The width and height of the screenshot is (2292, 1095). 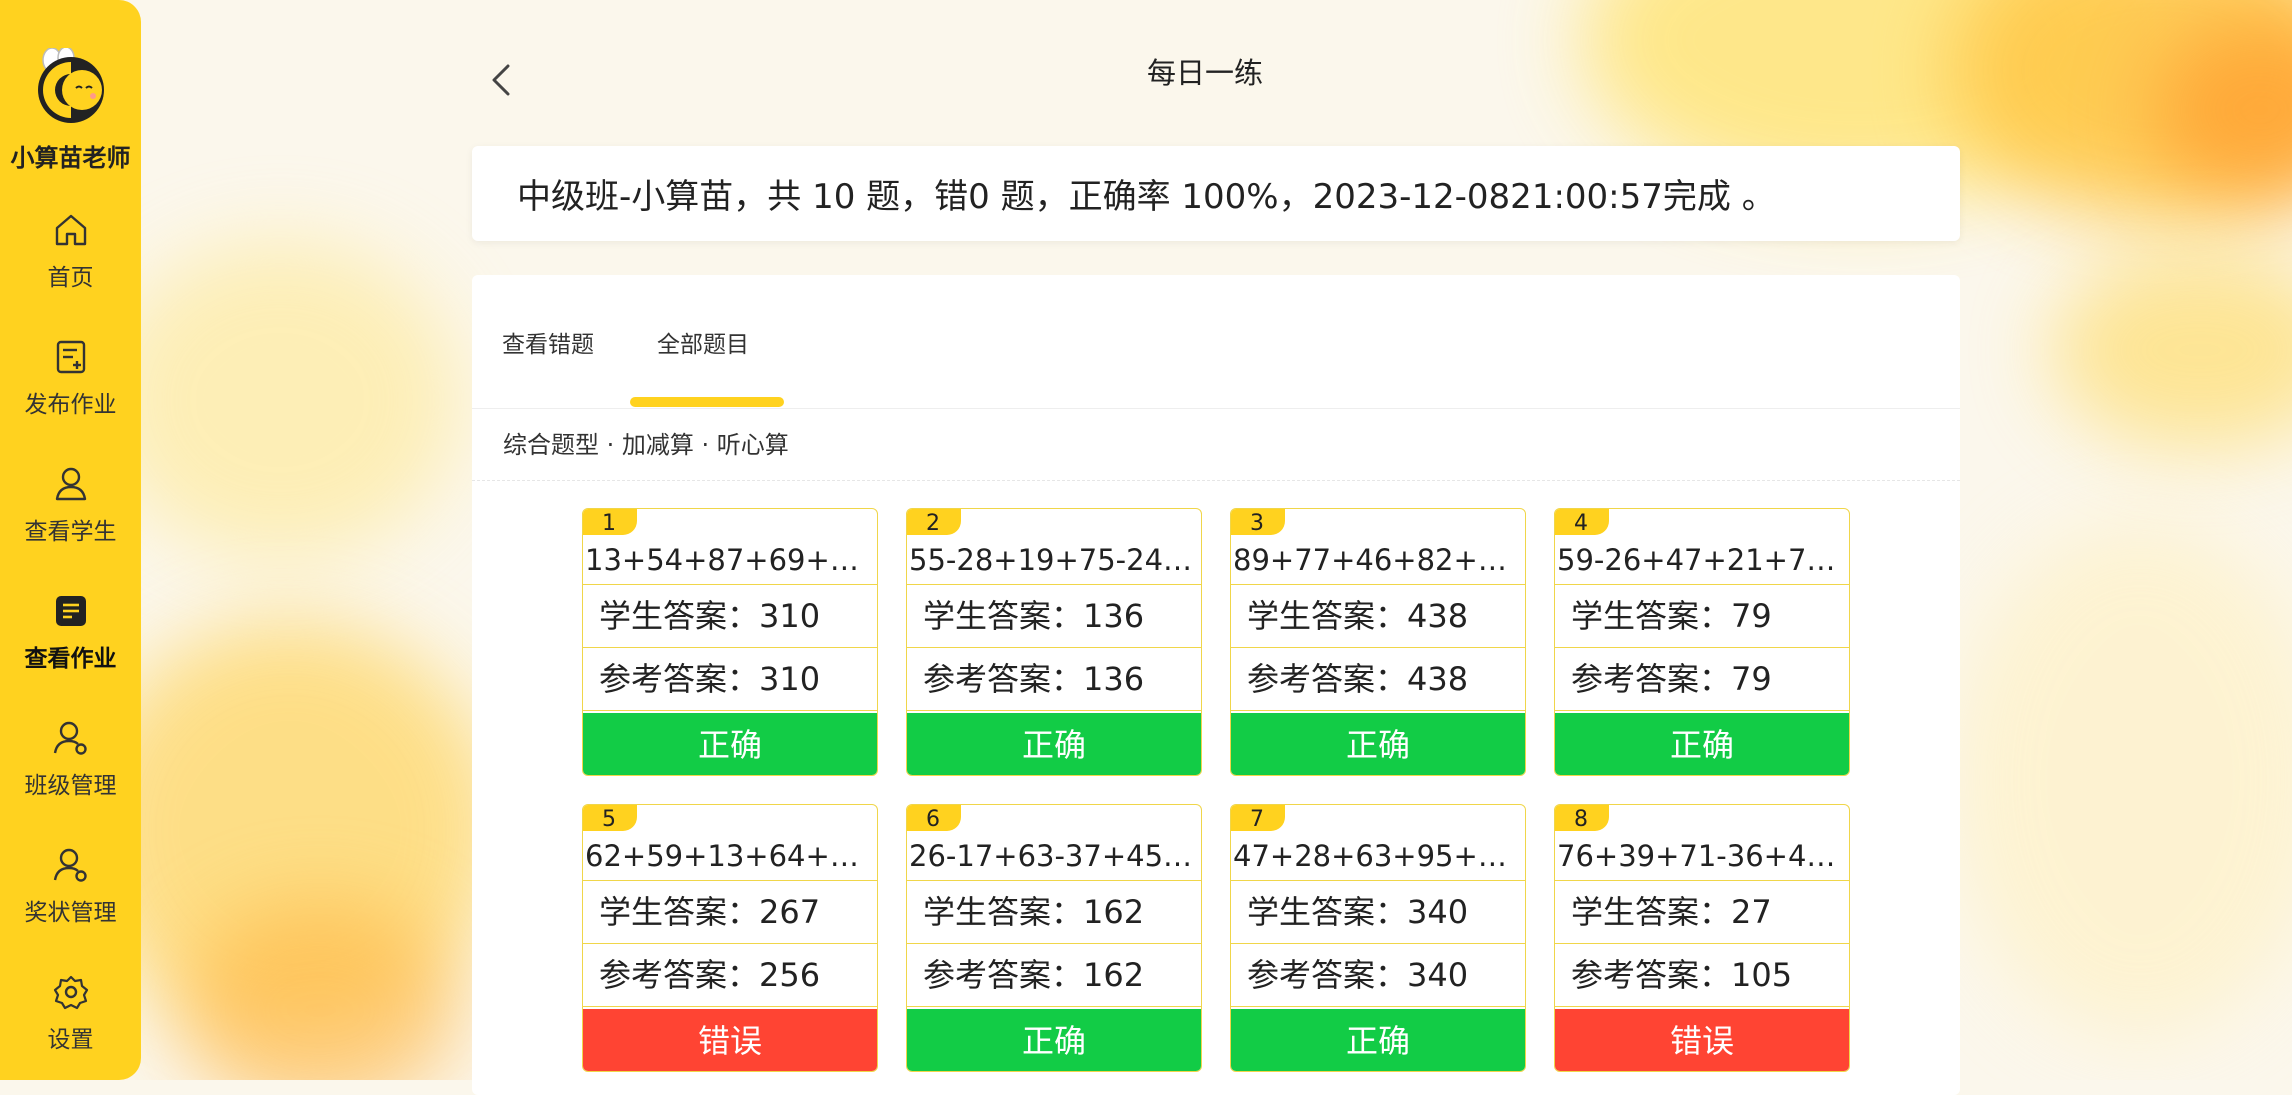 I want to click on sidebar-item-label: 查看作业, so click(x=70, y=659).